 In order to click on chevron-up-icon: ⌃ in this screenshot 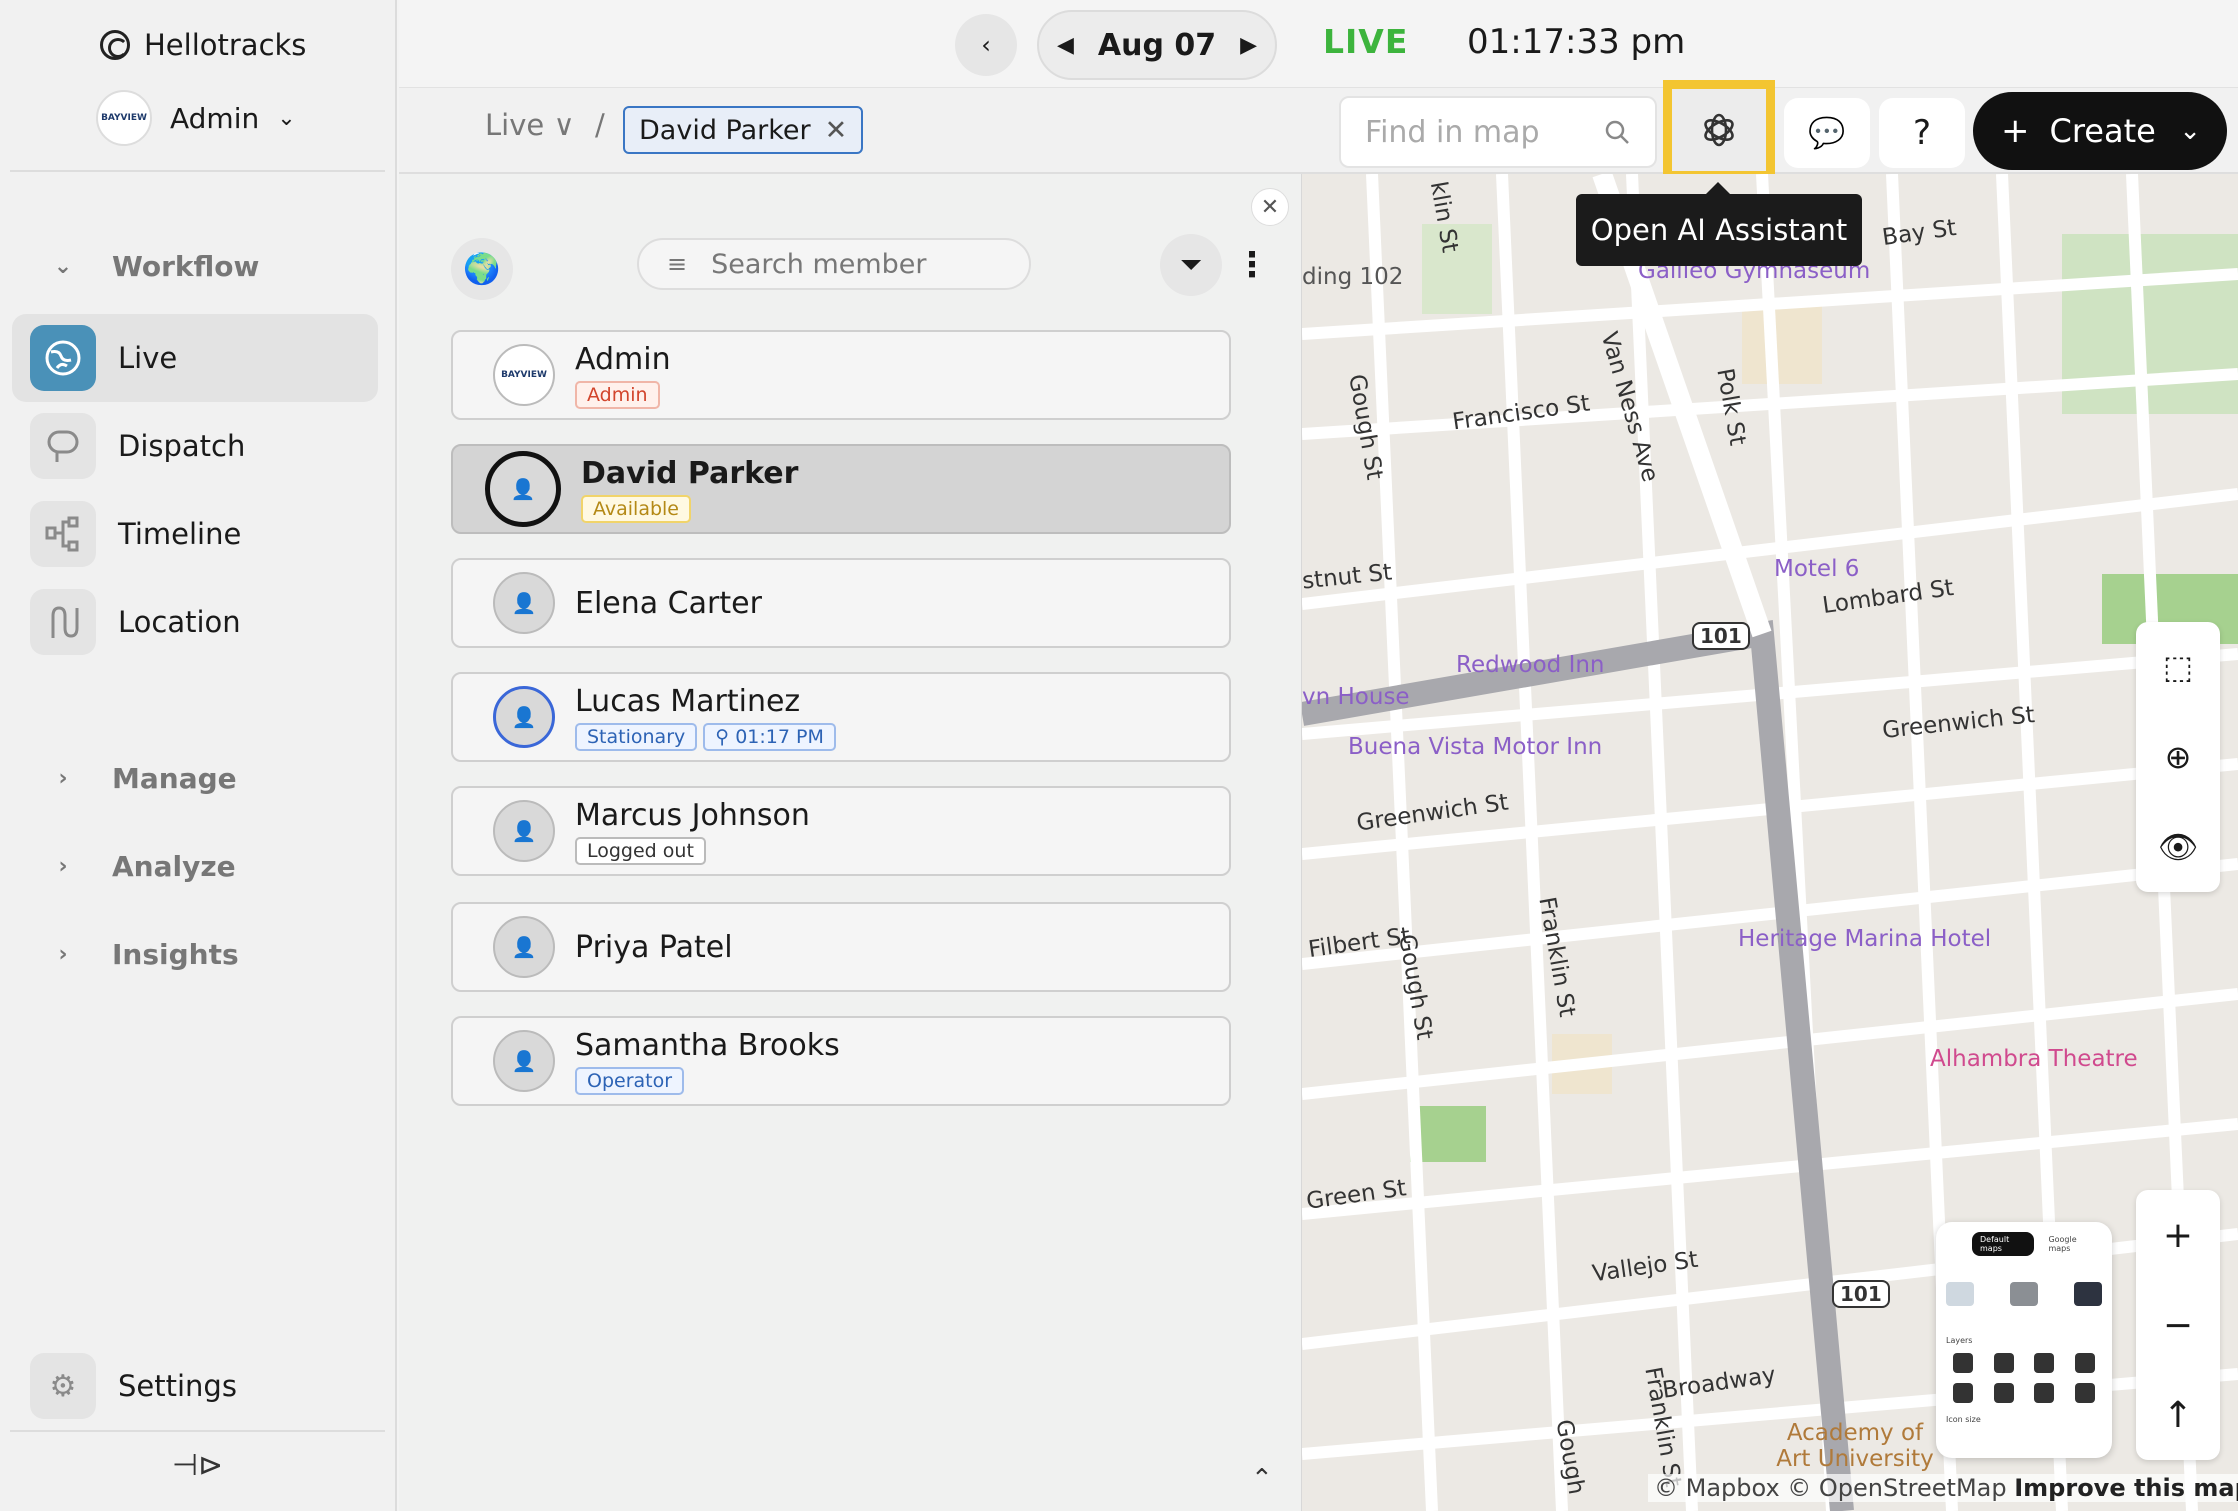, I will do `click(1262, 1479)`.